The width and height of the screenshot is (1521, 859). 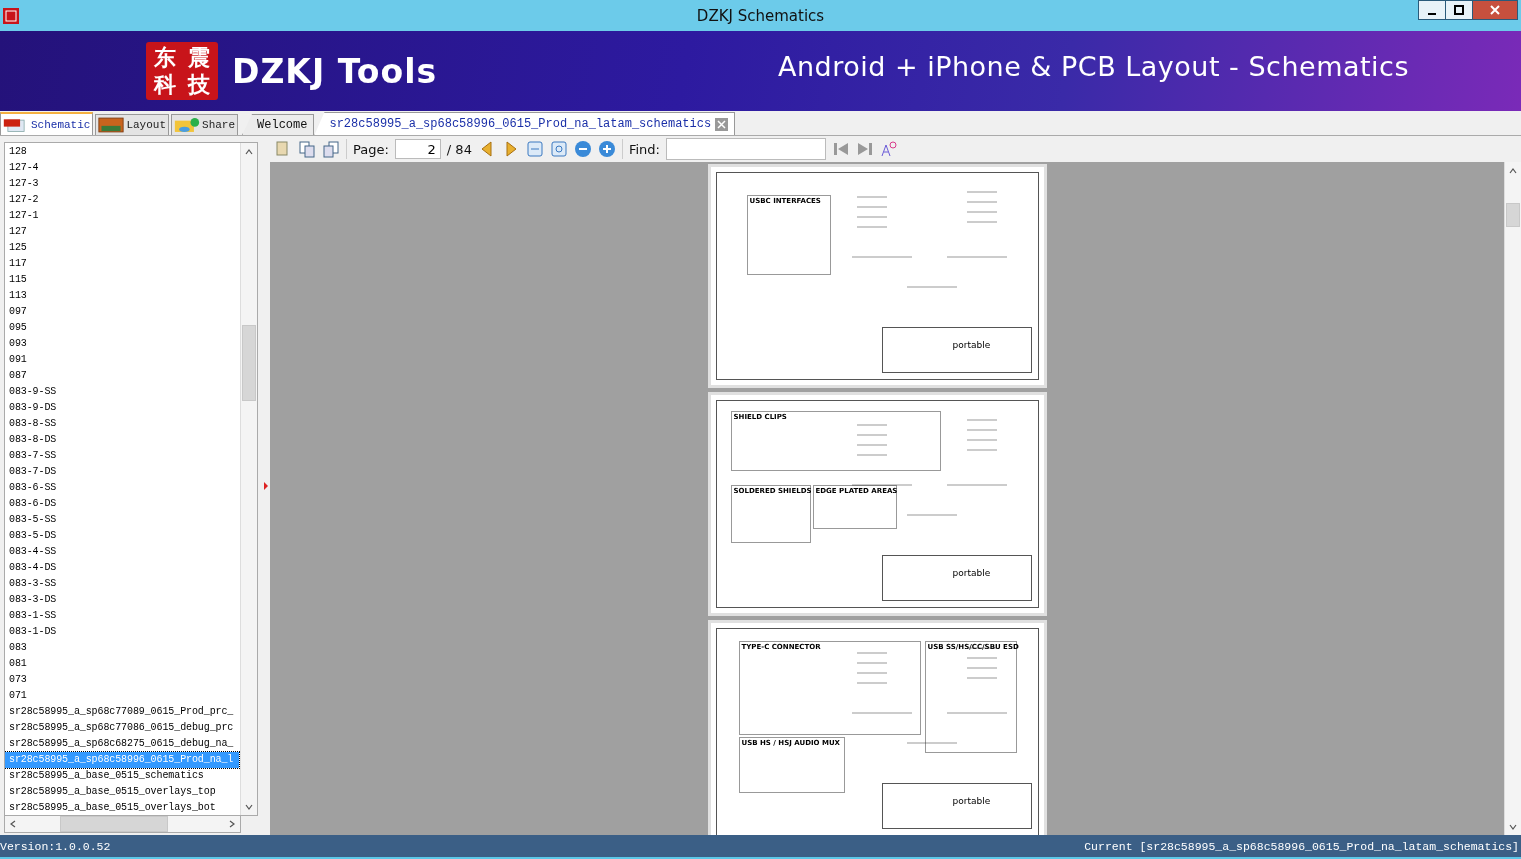 I want to click on list-item: sr28c58995_a_base_0515_schematics, so click(x=122, y=776).